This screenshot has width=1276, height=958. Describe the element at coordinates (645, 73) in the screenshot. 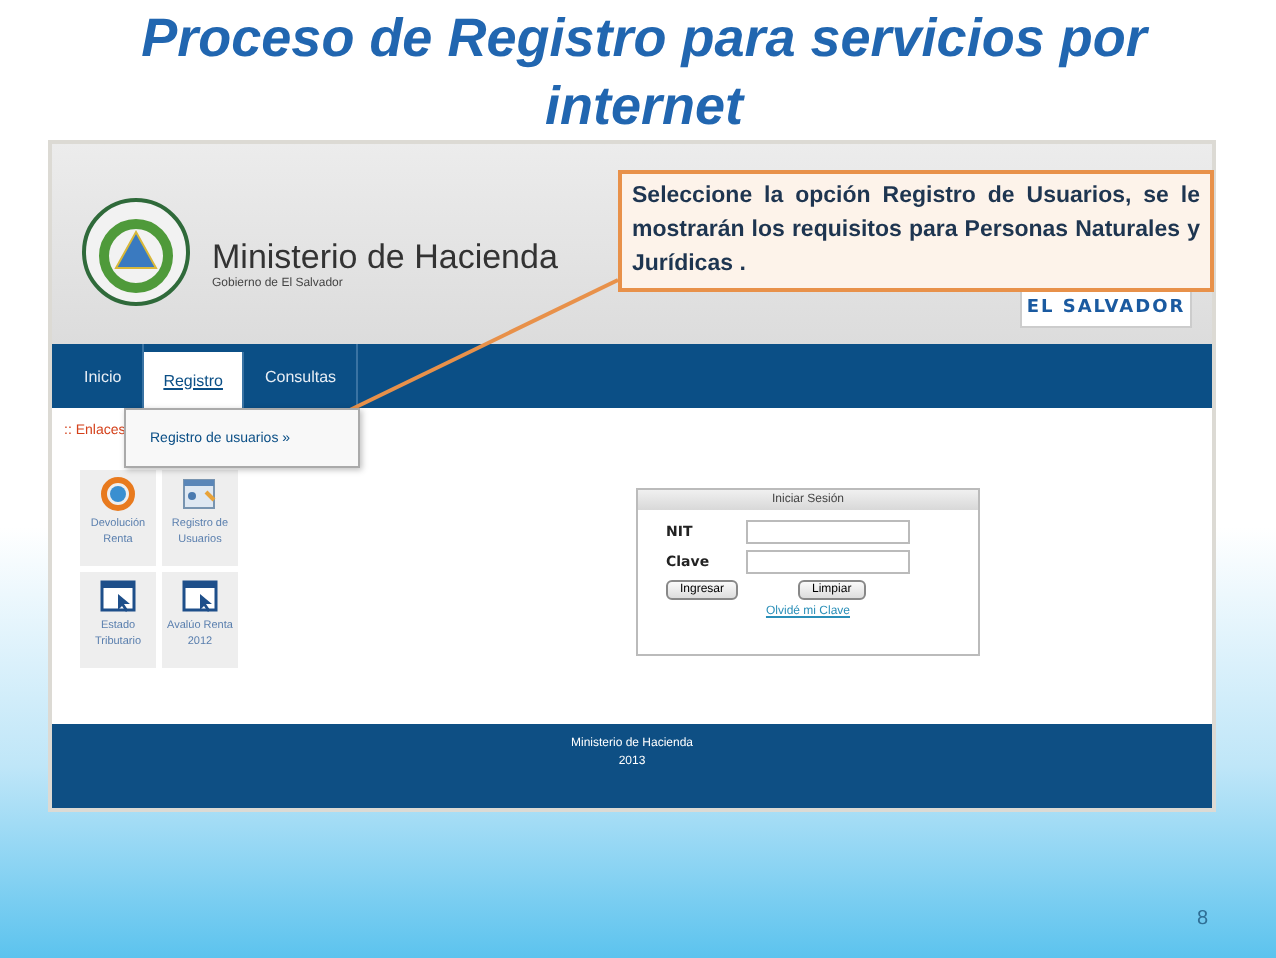

I see `slide-title: Proceso de Registro para servicios por internet` at that location.